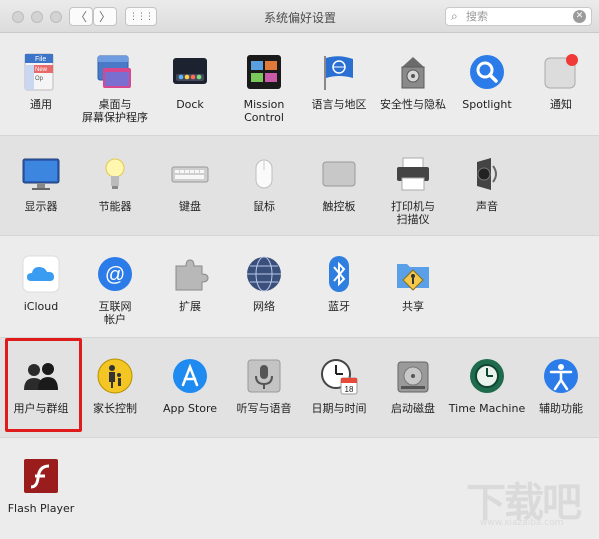 Image resolution: width=599 pixels, height=539 pixels. I want to click on general-icon: File New Op, so click(41, 72).